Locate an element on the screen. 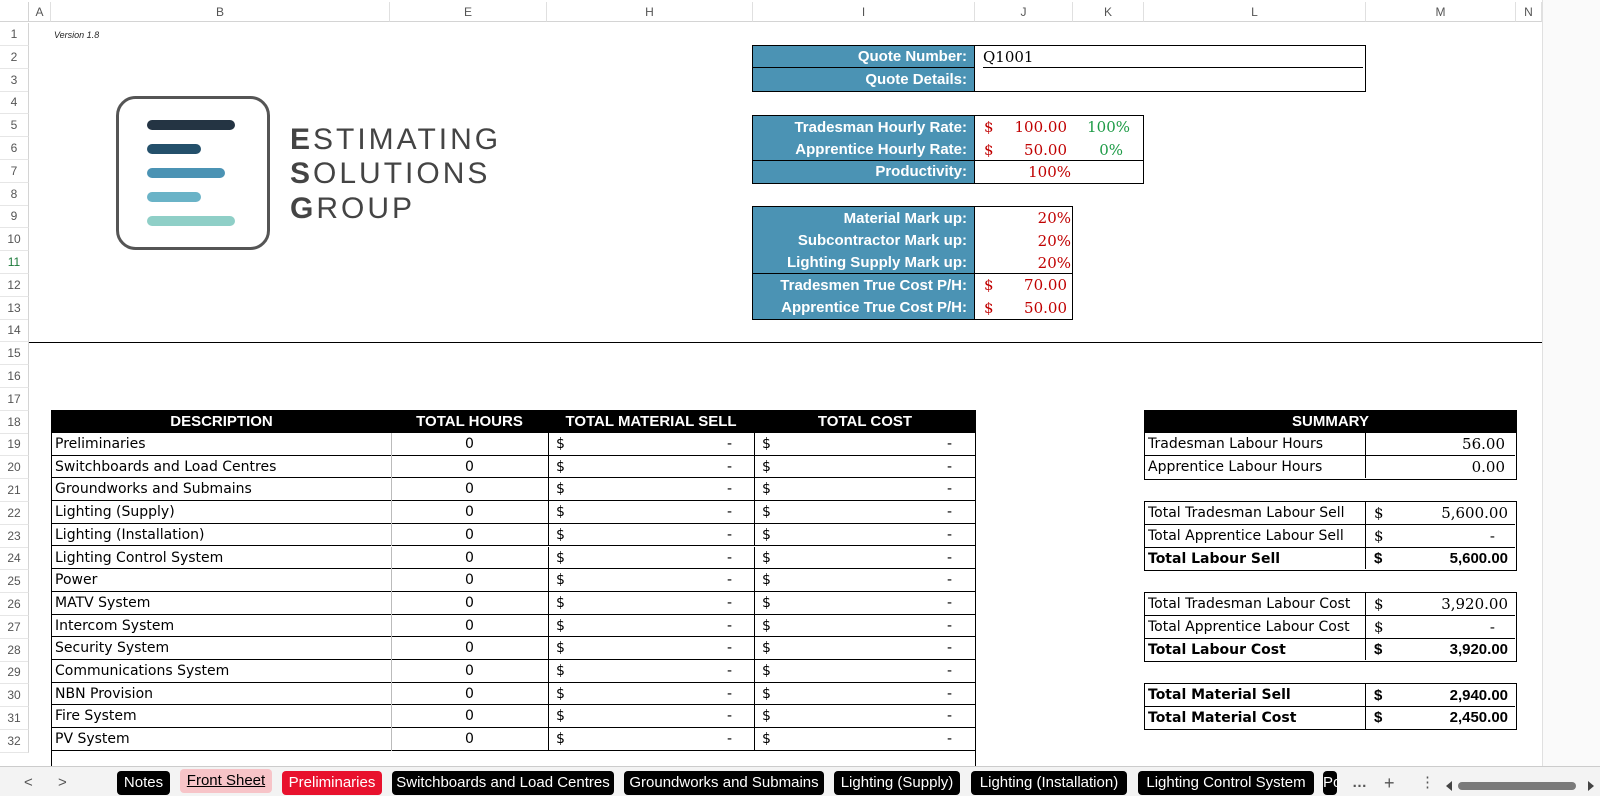 This screenshot has height=796, width=1600. quote-number-value: Q1001 is located at coordinates (1173, 57).